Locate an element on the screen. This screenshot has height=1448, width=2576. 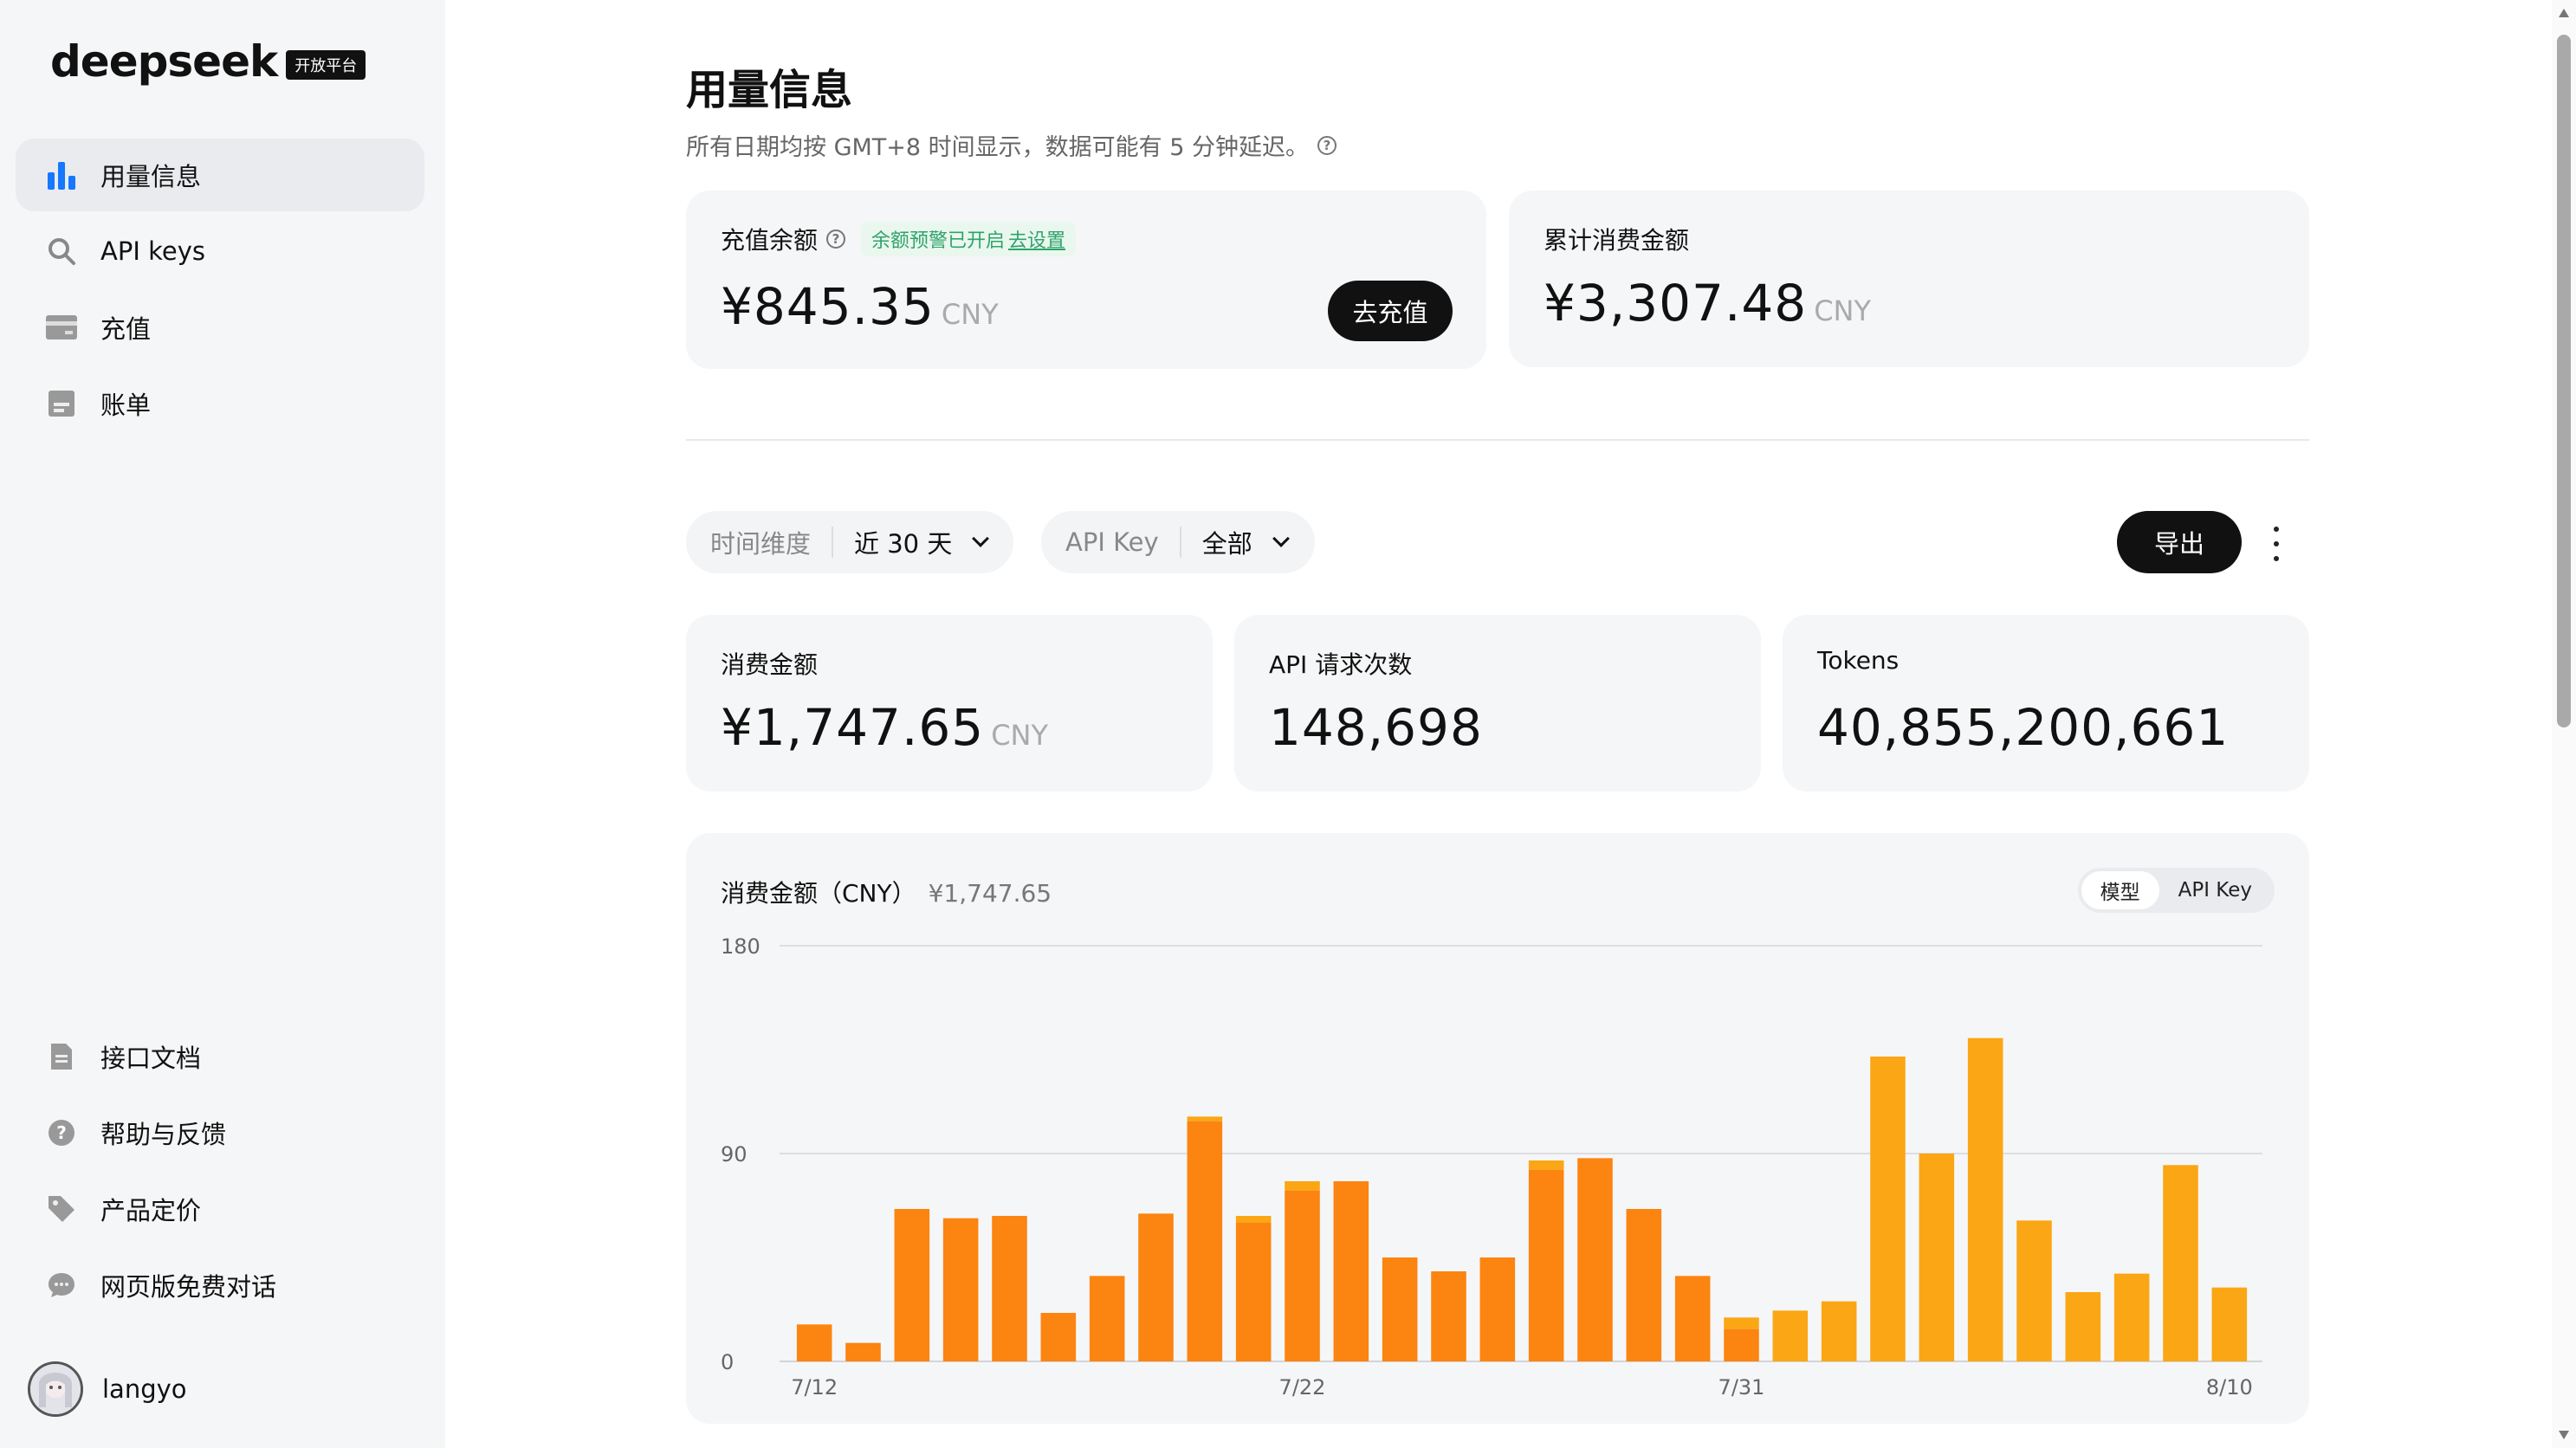
sidebar-item-label: 接口文档 is located at coordinates (151, 1058).